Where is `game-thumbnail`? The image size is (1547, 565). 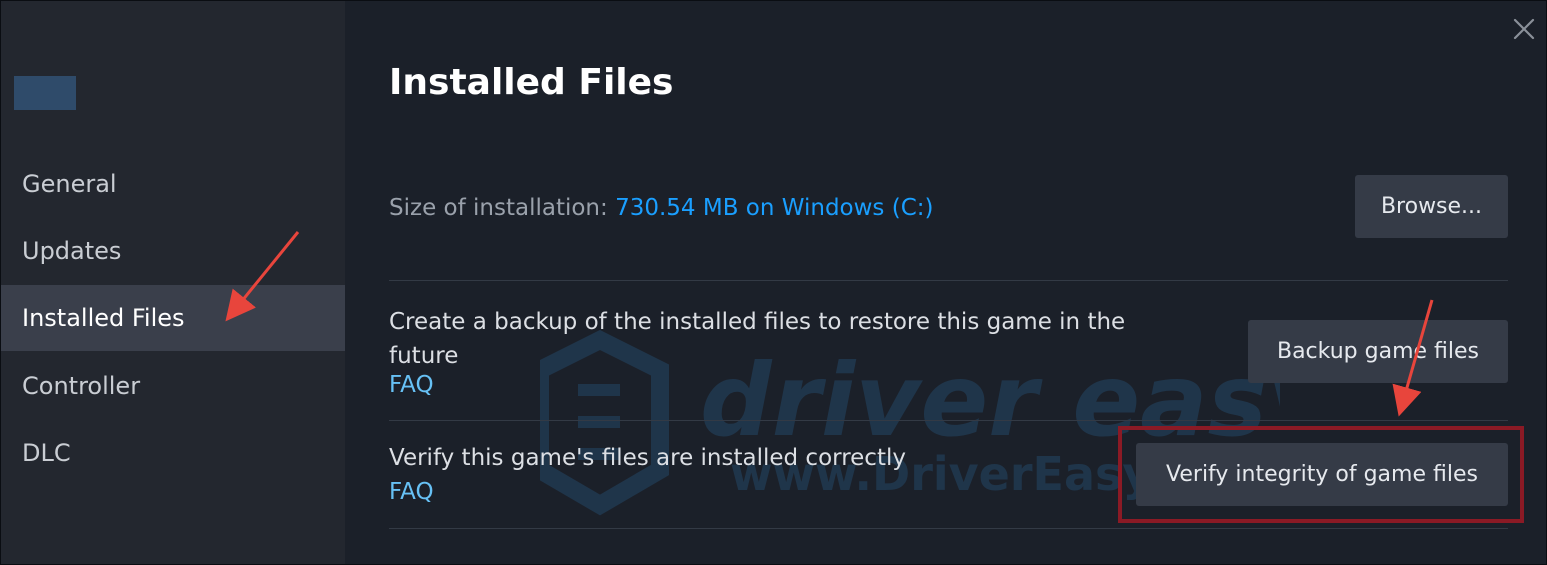 game-thumbnail is located at coordinates (45, 93).